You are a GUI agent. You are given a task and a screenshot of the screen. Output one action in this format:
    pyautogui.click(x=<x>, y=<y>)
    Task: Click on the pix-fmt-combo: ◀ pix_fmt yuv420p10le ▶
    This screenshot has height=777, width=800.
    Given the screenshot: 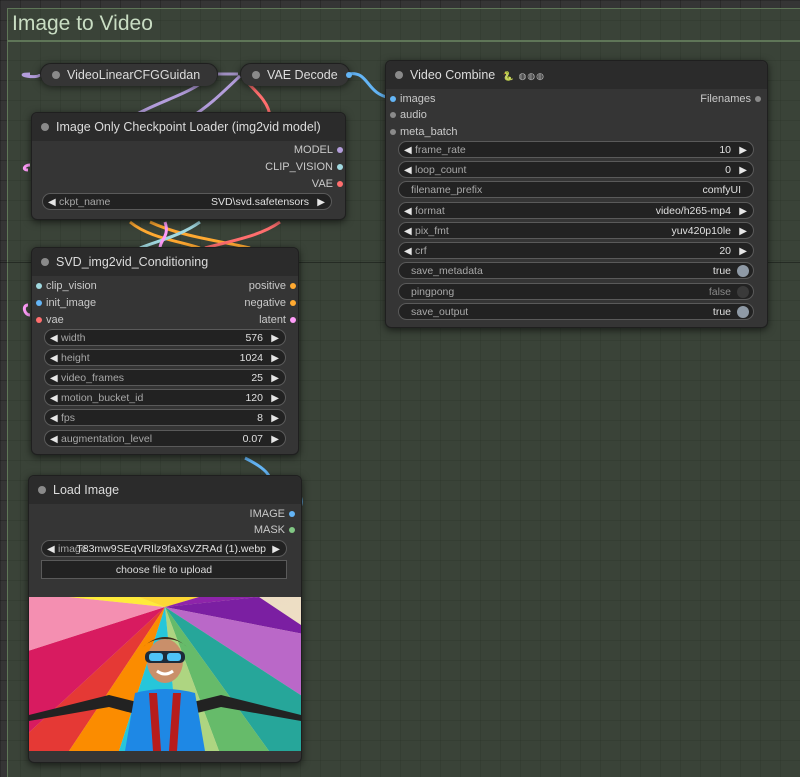 What is the action you would take?
    pyautogui.click(x=576, y=230)
    